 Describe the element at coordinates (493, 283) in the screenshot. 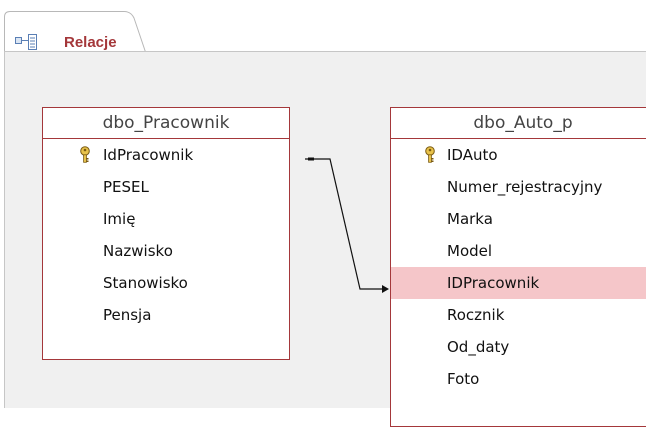

I see `field-name: IDPracownik` at that location.